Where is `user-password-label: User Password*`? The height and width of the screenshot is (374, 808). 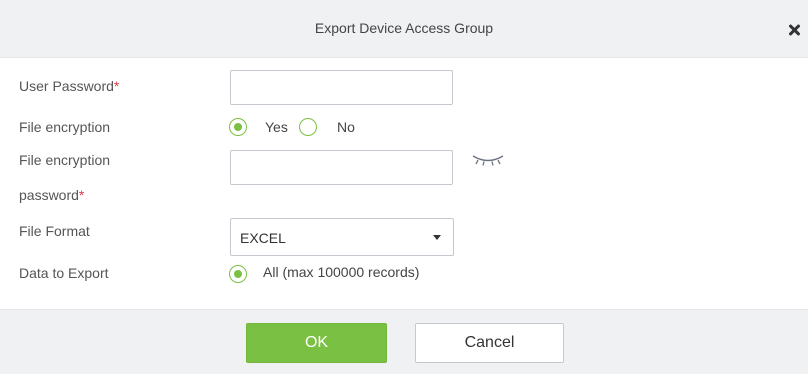
user-password-label: User Password* is located at coordinates (69, 86).